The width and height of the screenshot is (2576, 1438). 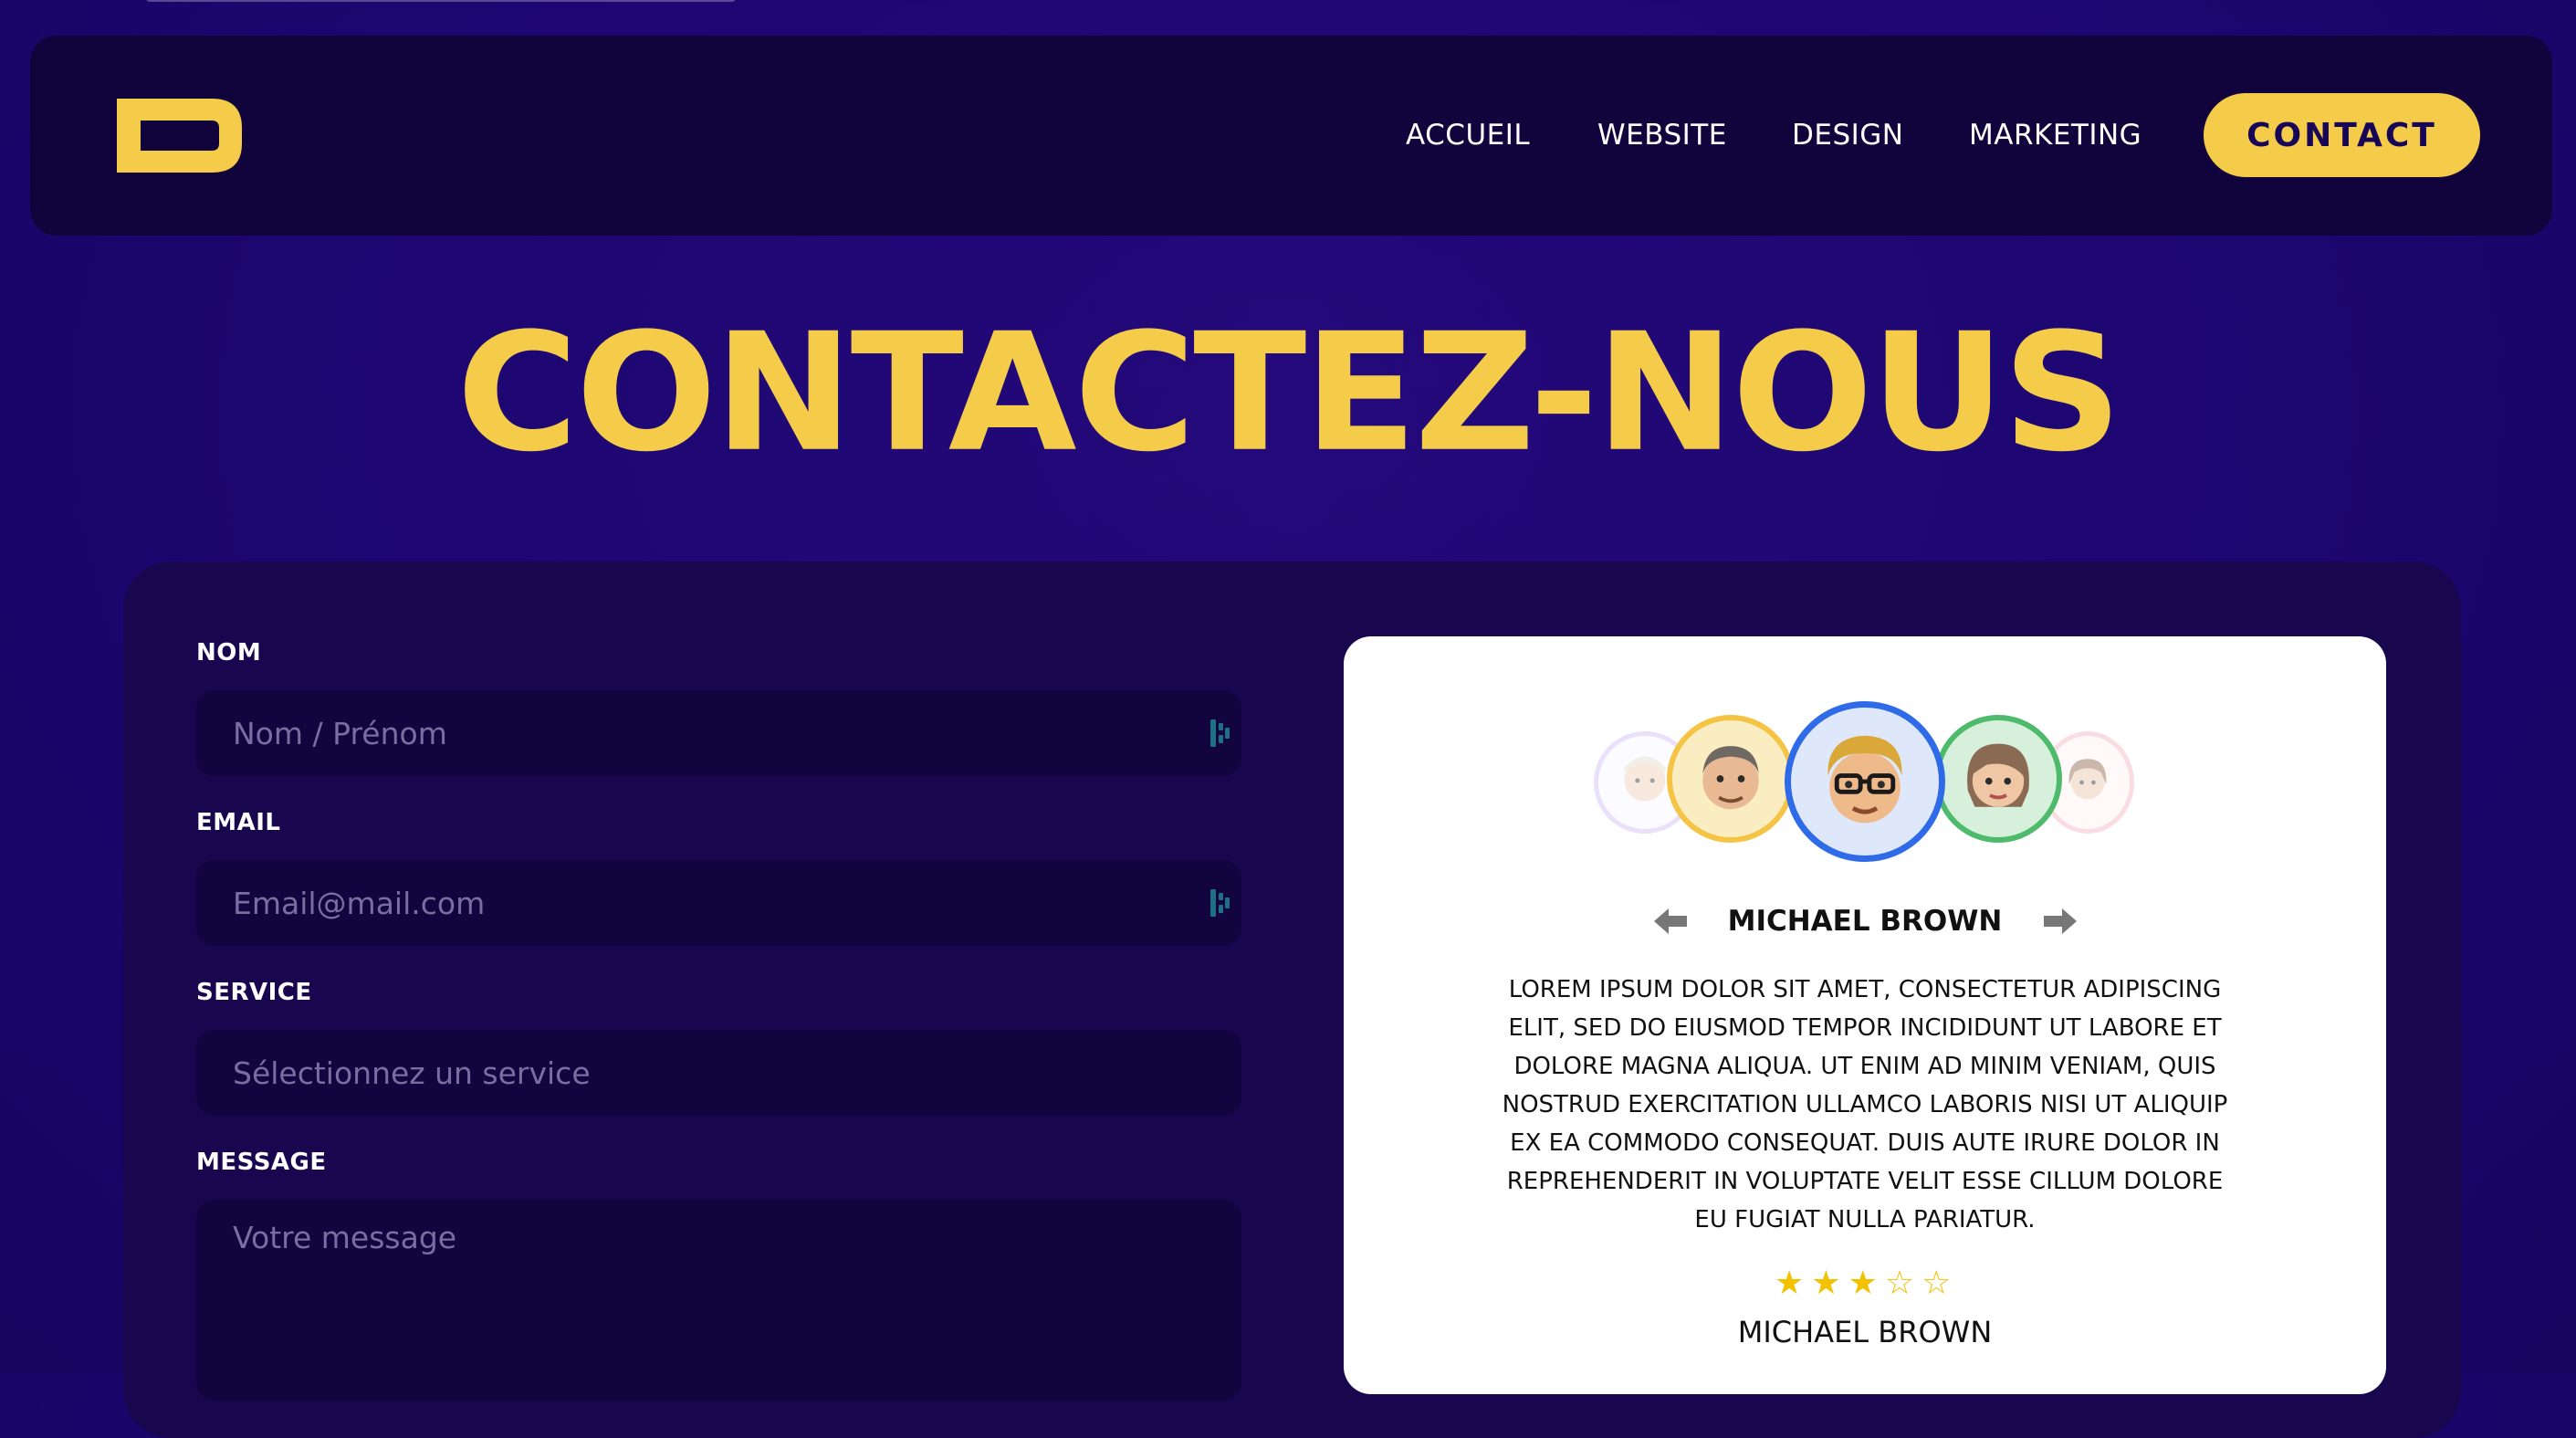 I want to click on email-label: EMAIL, so click(x=238, y=822).